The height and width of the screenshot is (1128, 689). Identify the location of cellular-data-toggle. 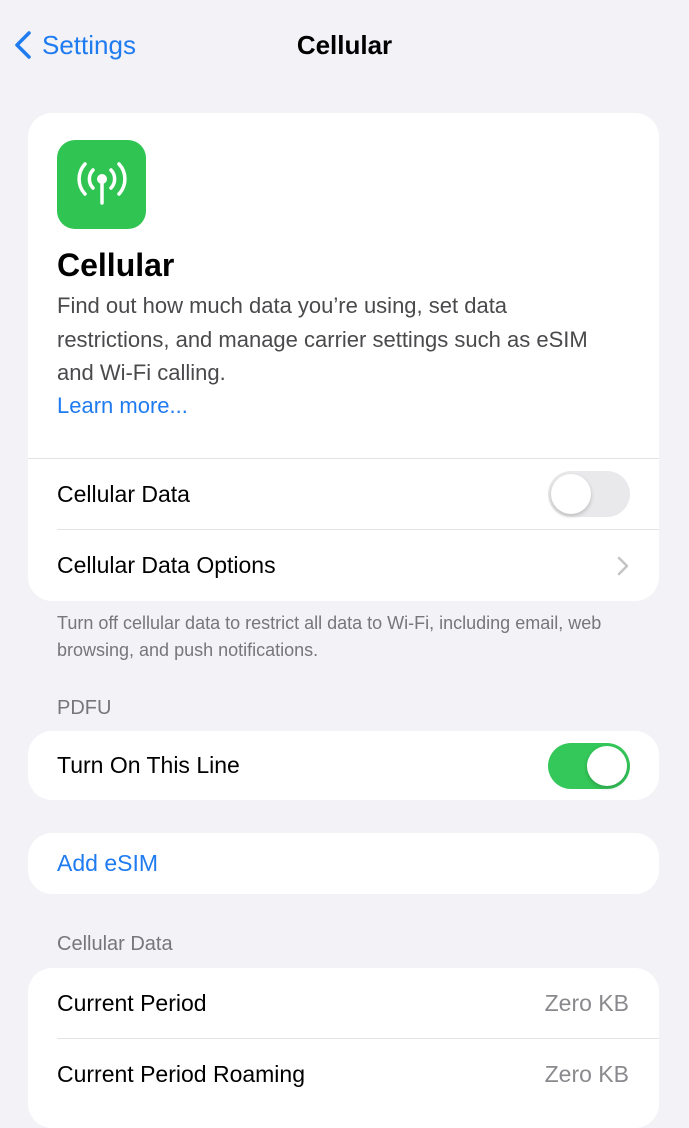
(589, 494).